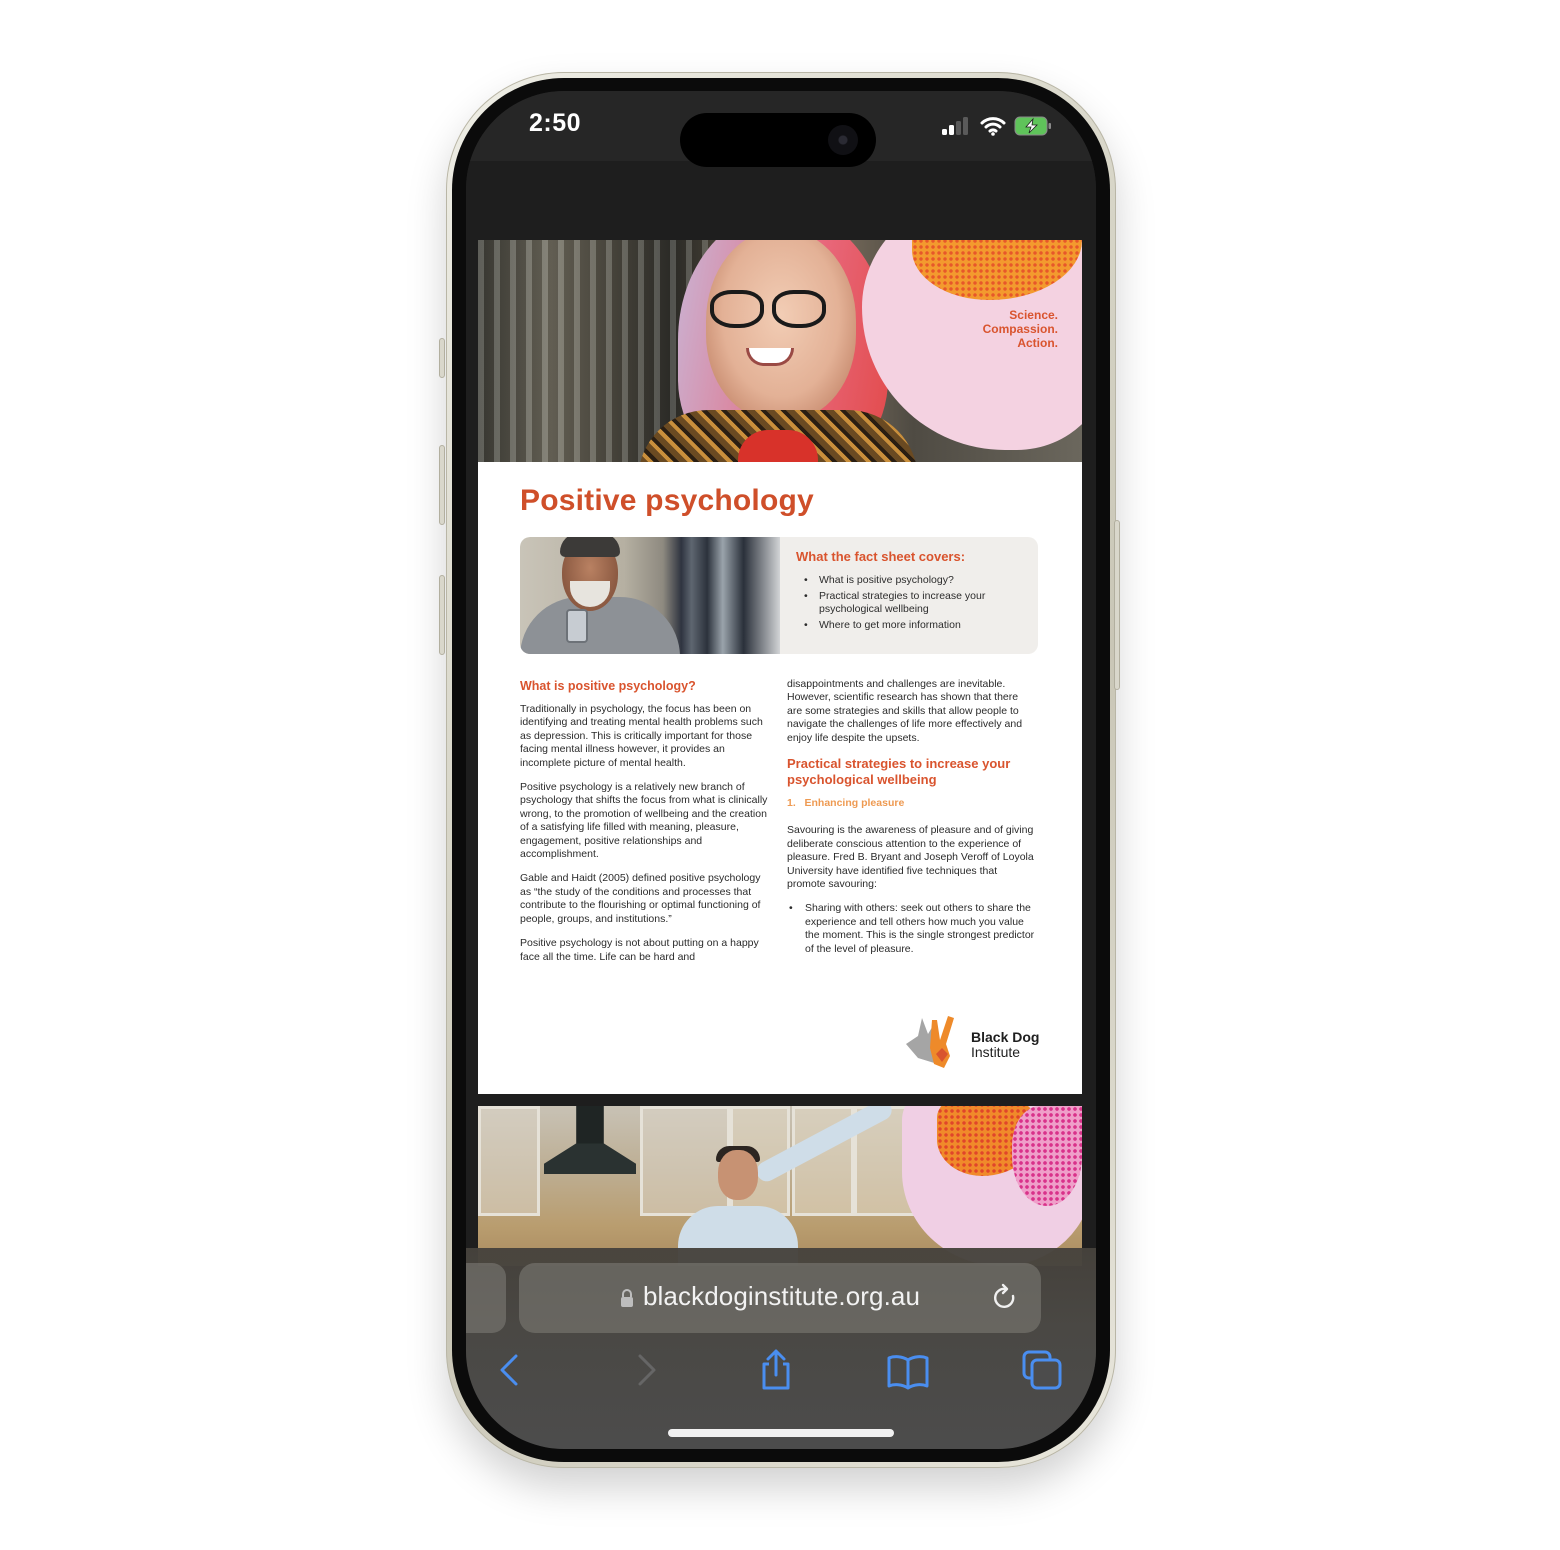  I want to click on glasses, so click(770, 309).